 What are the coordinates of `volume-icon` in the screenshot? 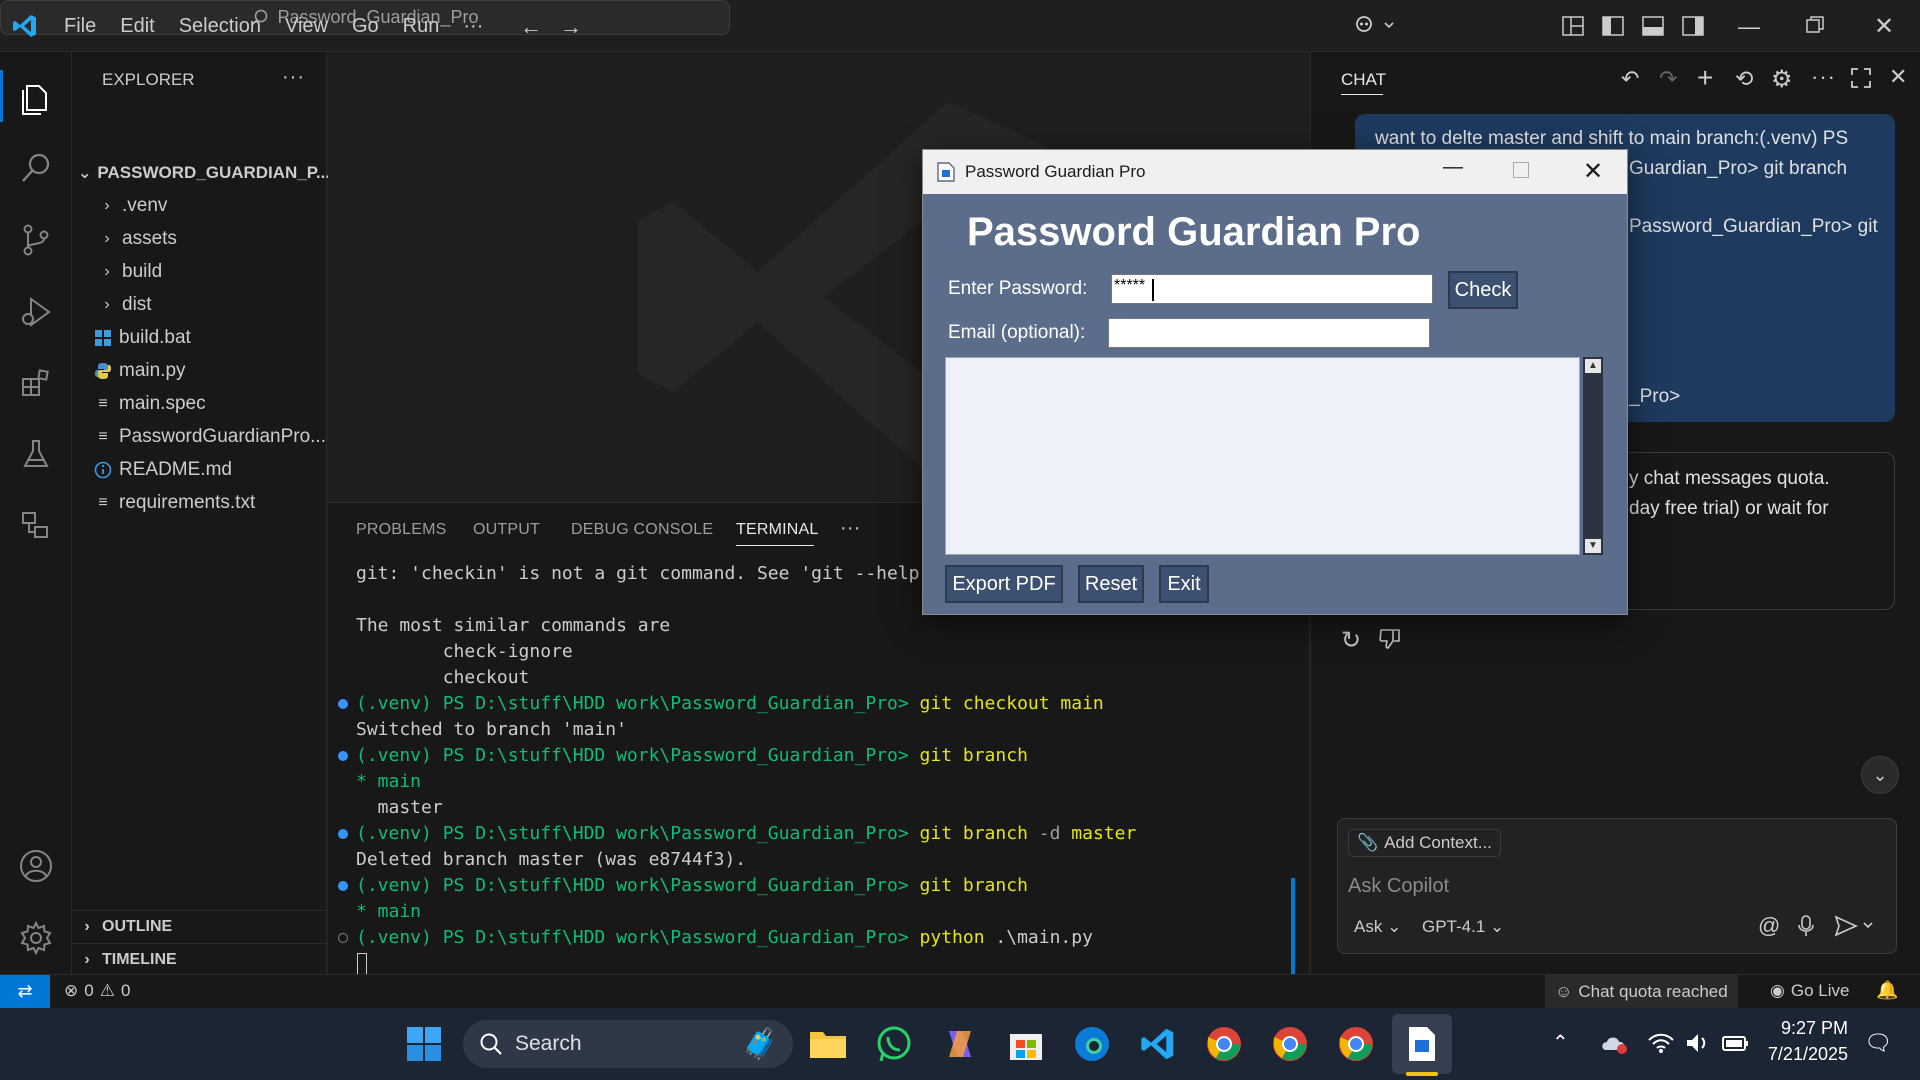 It's located at (1698, 1043).